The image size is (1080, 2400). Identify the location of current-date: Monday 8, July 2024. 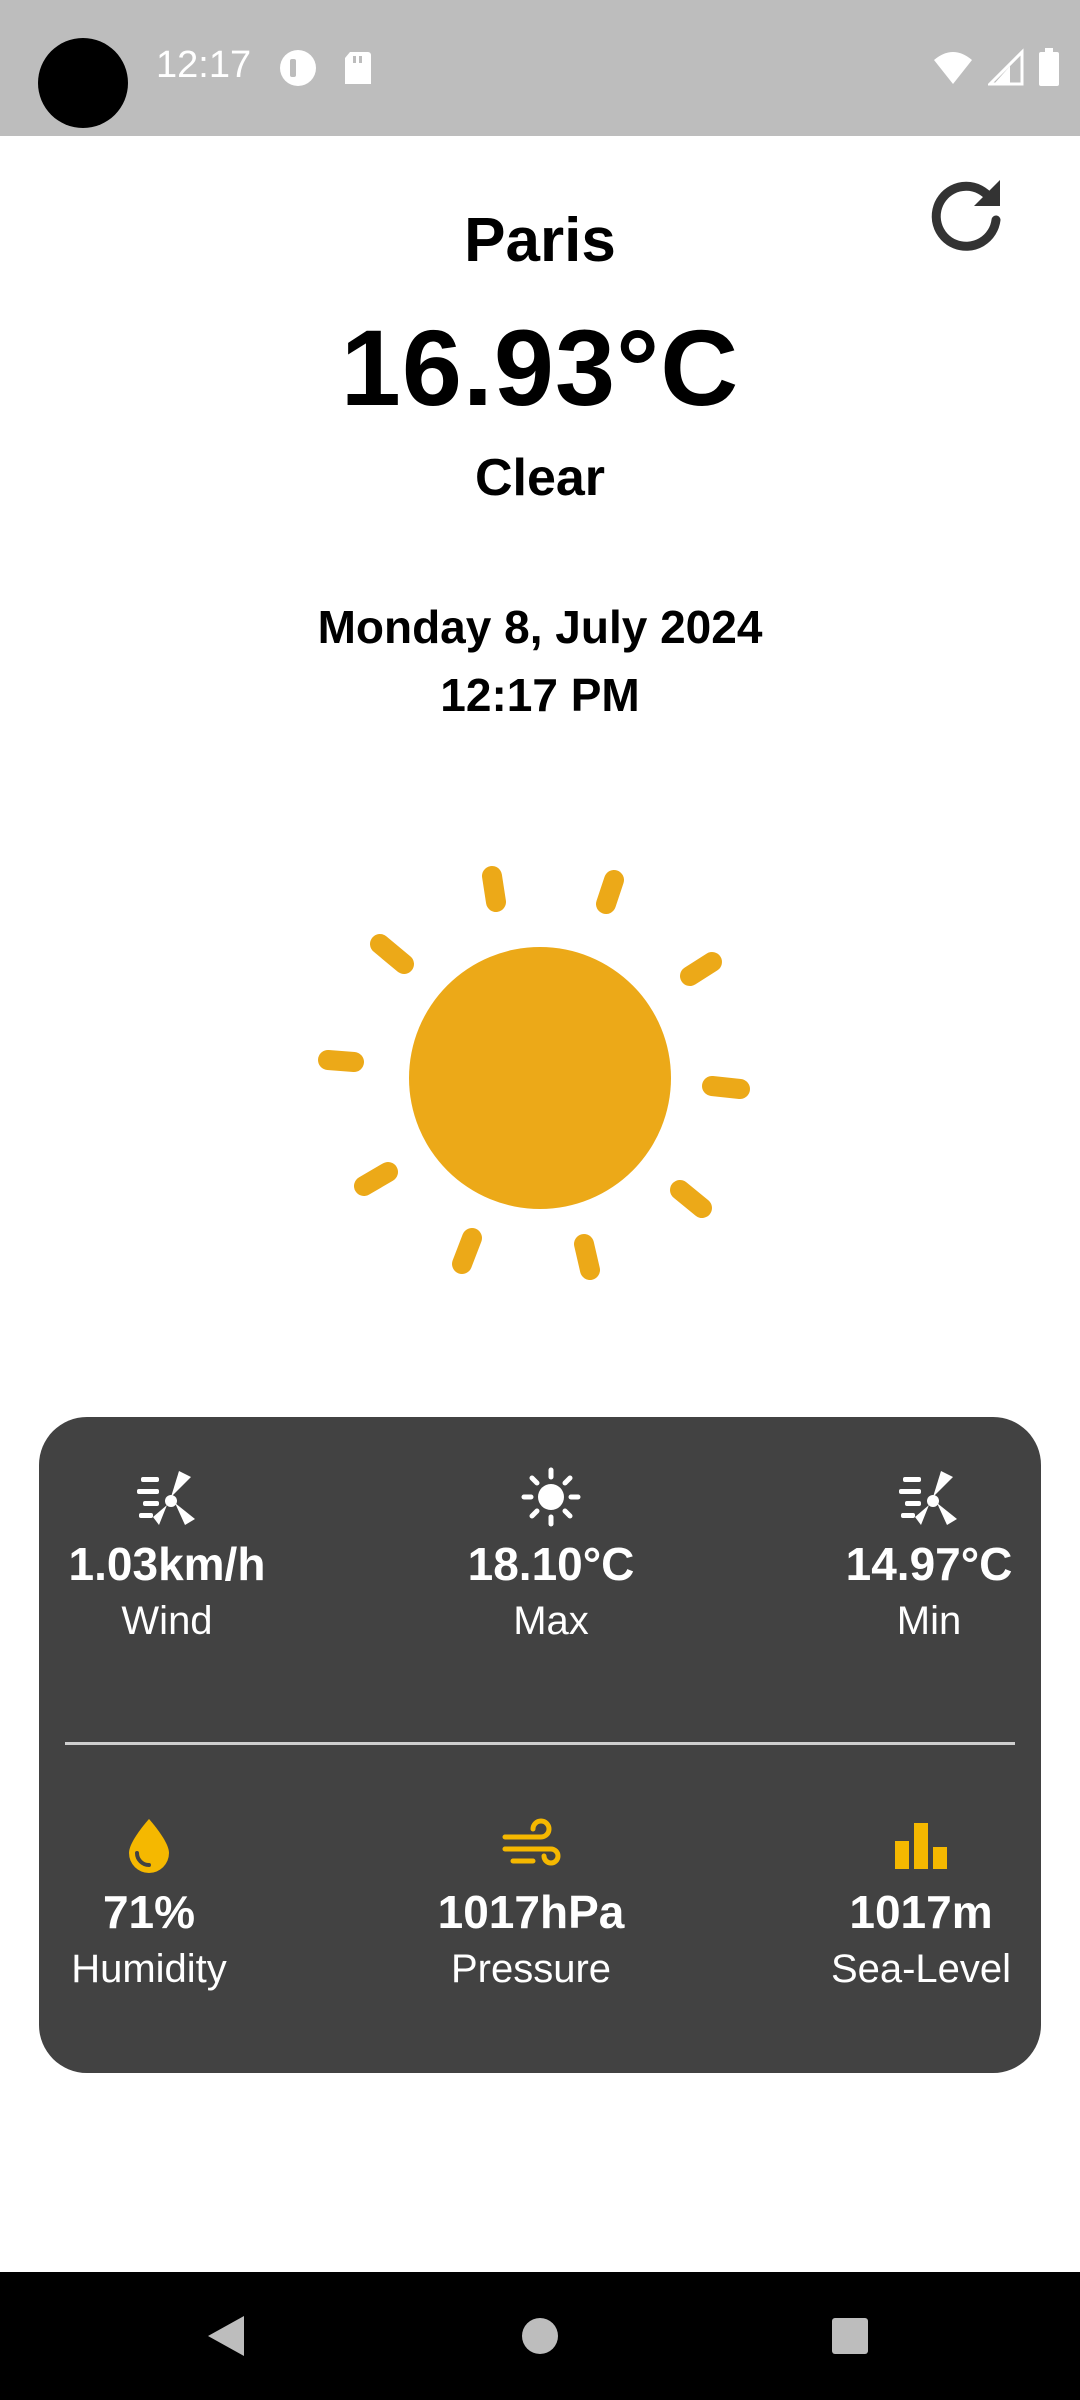
(540, 627).